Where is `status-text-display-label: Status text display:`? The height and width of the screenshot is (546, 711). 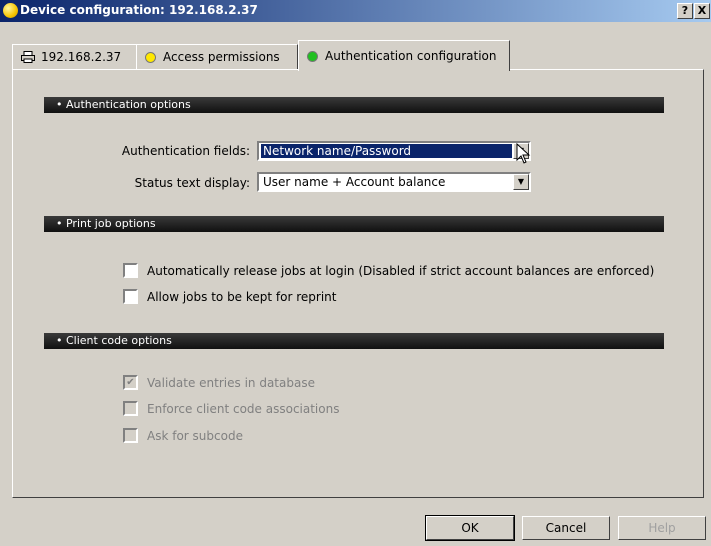
status-text-display-label: Status text display: is located at coordinates (192, 183).